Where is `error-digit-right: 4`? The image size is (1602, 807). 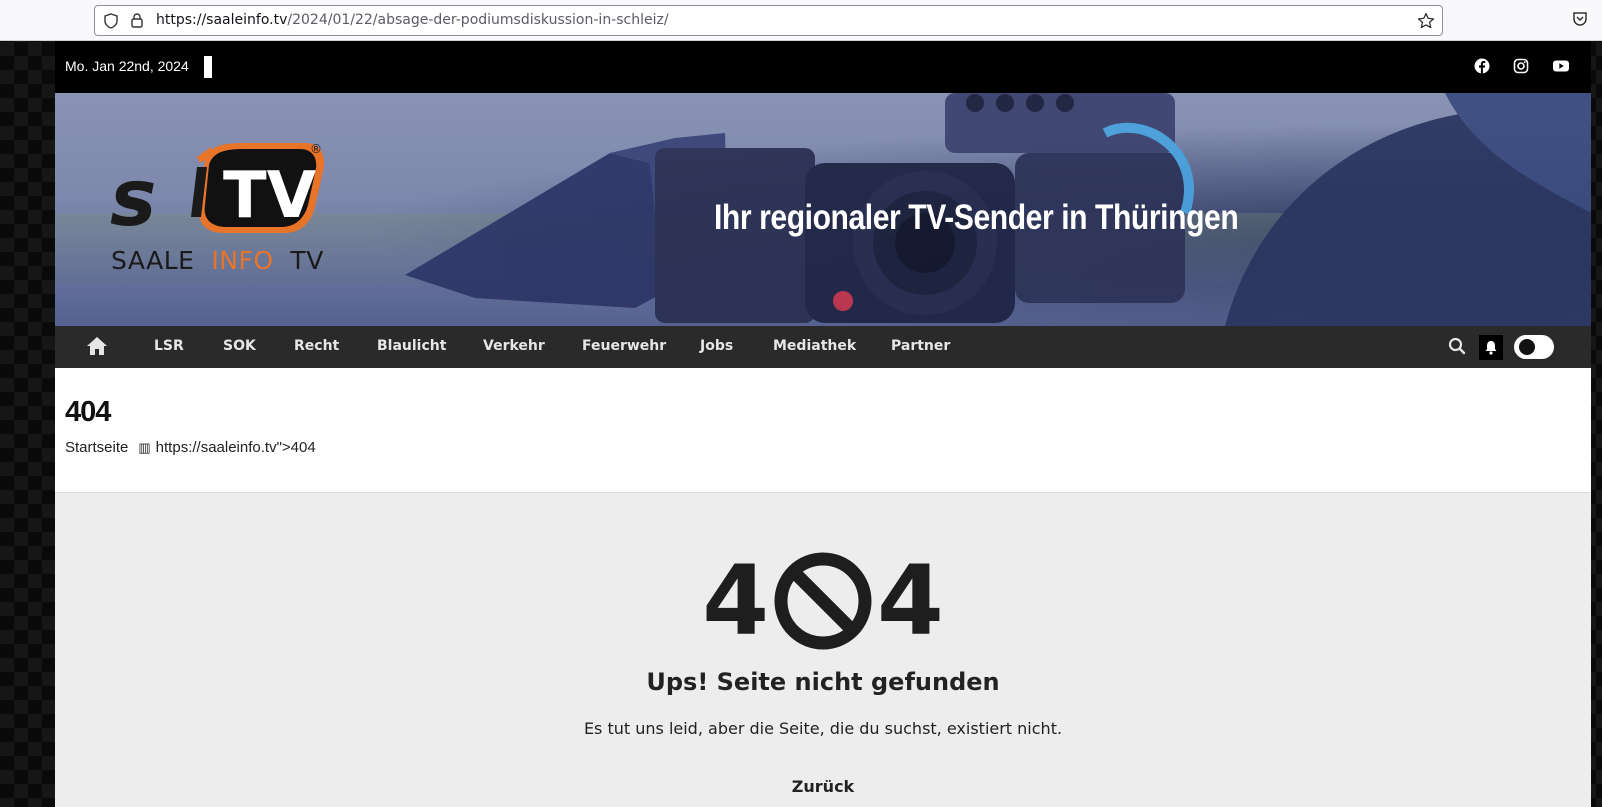 error-digit-right: 4 is located at coordinates (910, 601).